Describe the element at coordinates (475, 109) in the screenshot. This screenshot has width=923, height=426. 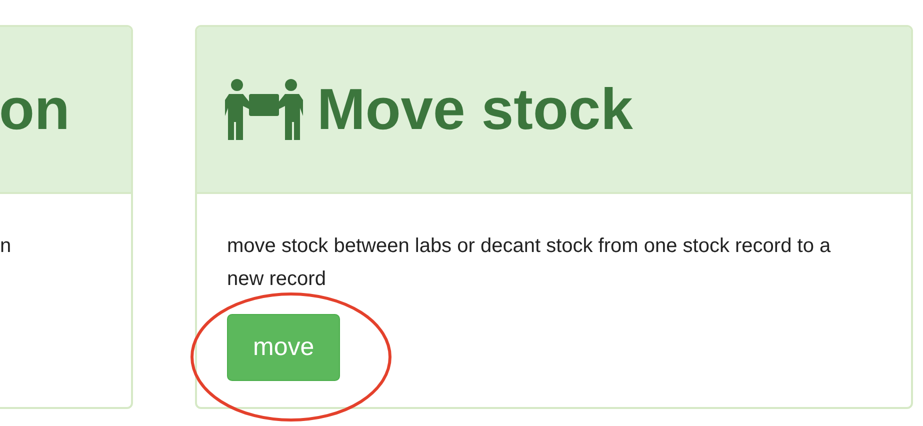
I see `card-title: Move stock` at that location.